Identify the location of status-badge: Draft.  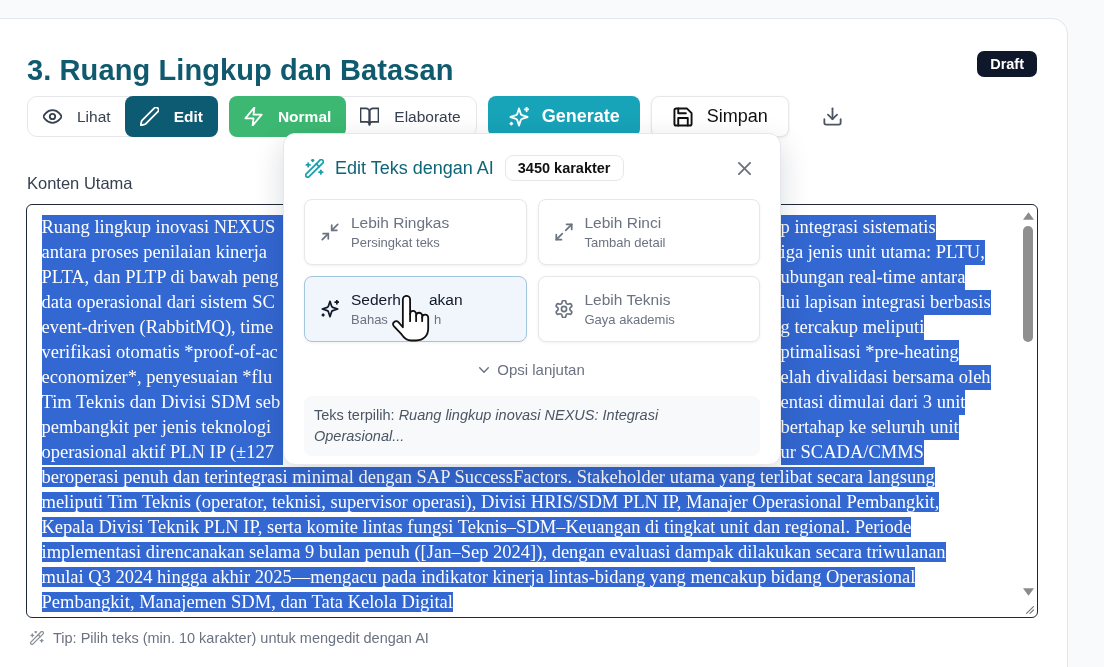
(1007, 64).